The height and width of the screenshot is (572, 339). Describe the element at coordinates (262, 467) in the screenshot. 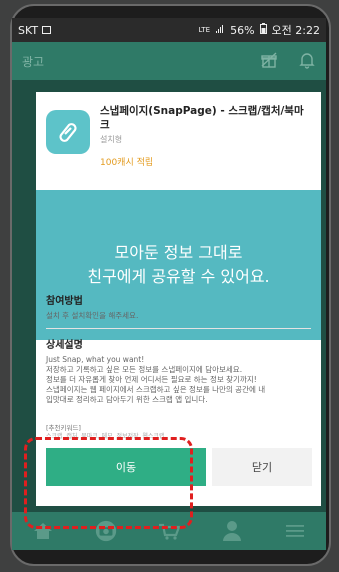

I see `close-button: 닫기` at that location.